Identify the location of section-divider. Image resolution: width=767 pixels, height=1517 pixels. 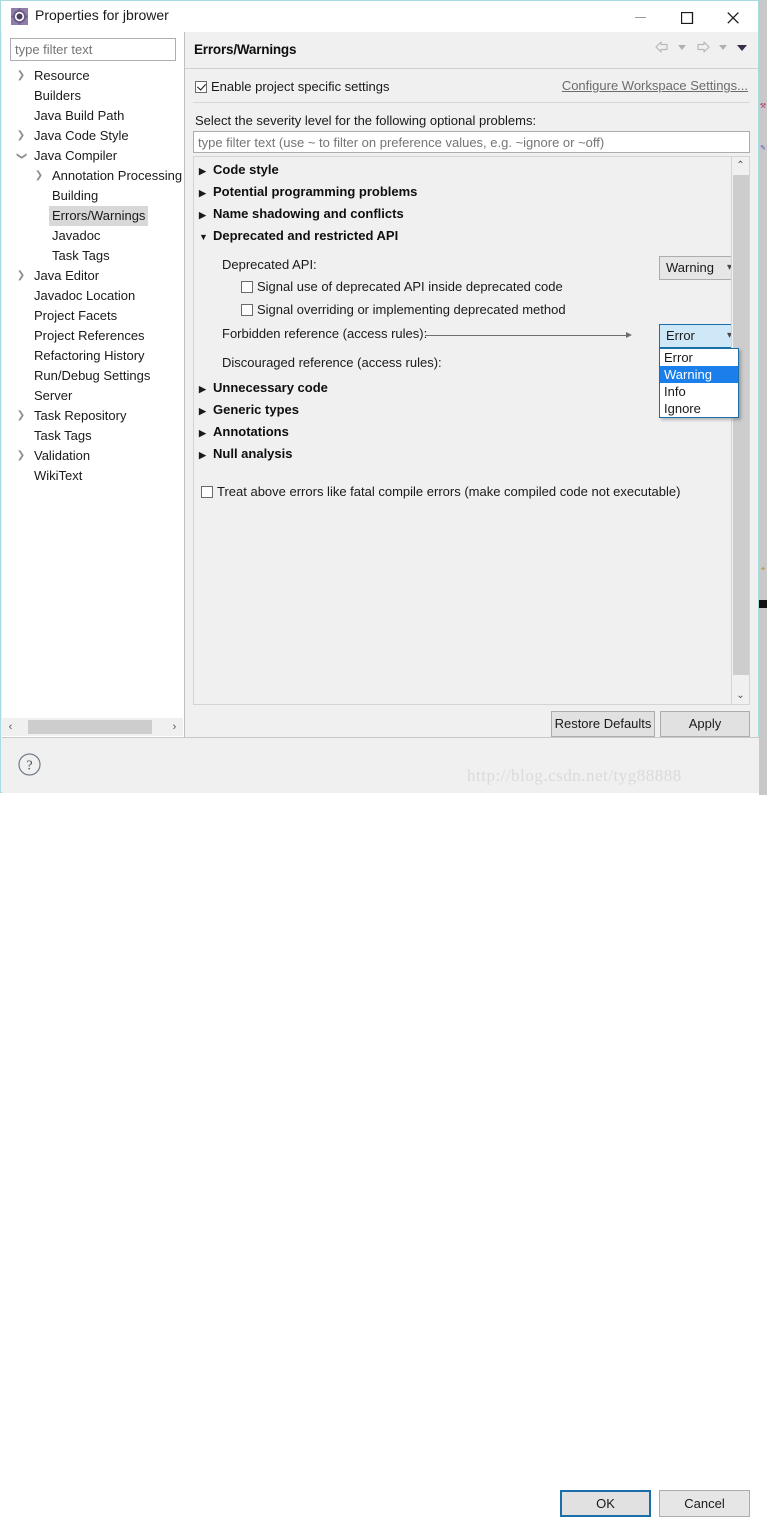
(471, 102).